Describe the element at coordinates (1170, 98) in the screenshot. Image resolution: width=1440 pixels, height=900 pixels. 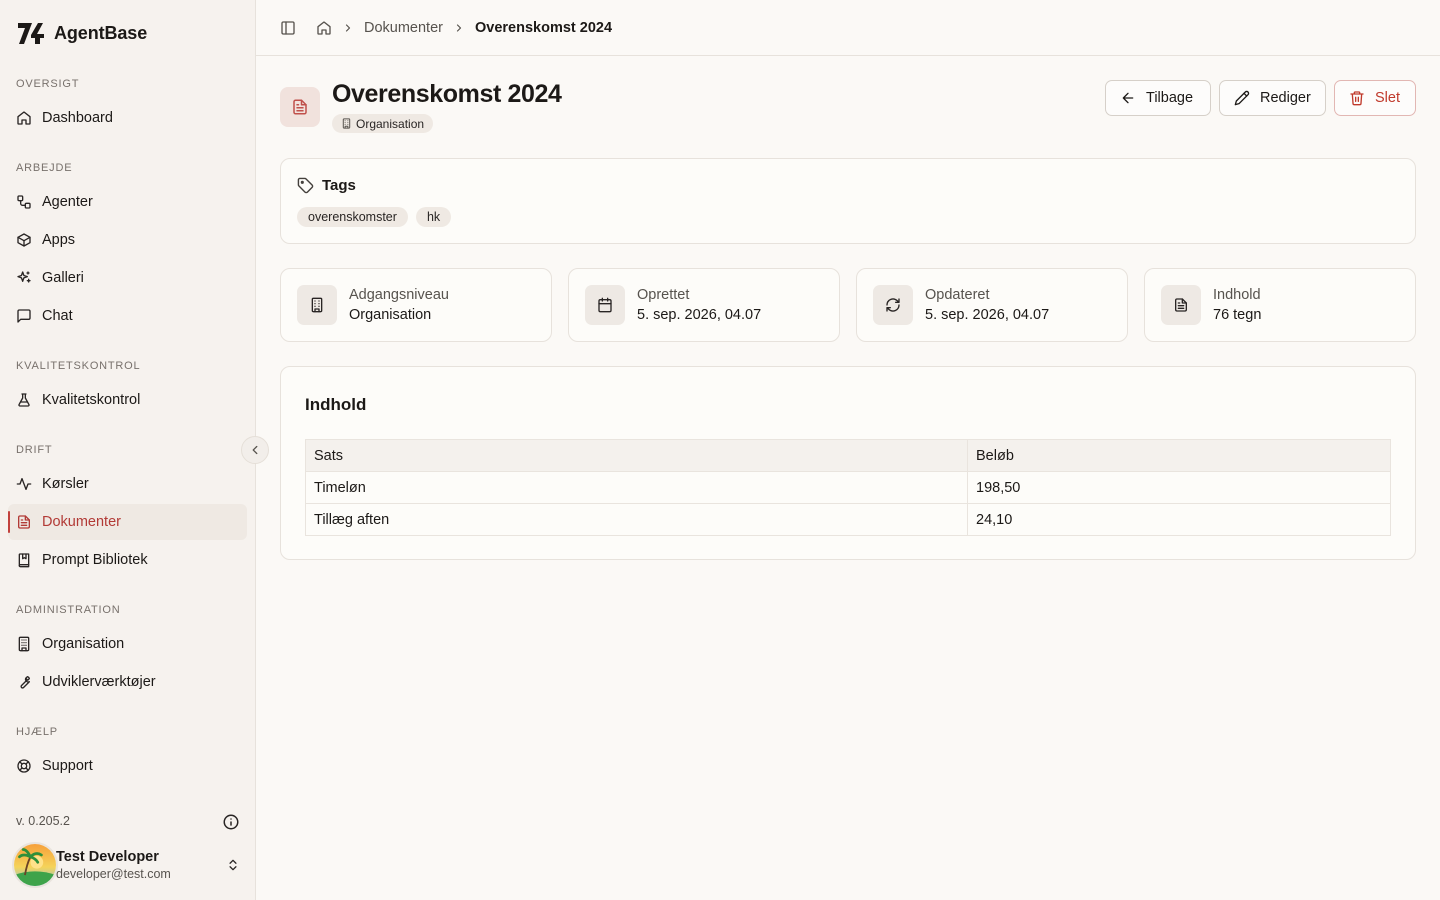
I see `back-button-label: Tilbage` at that location.